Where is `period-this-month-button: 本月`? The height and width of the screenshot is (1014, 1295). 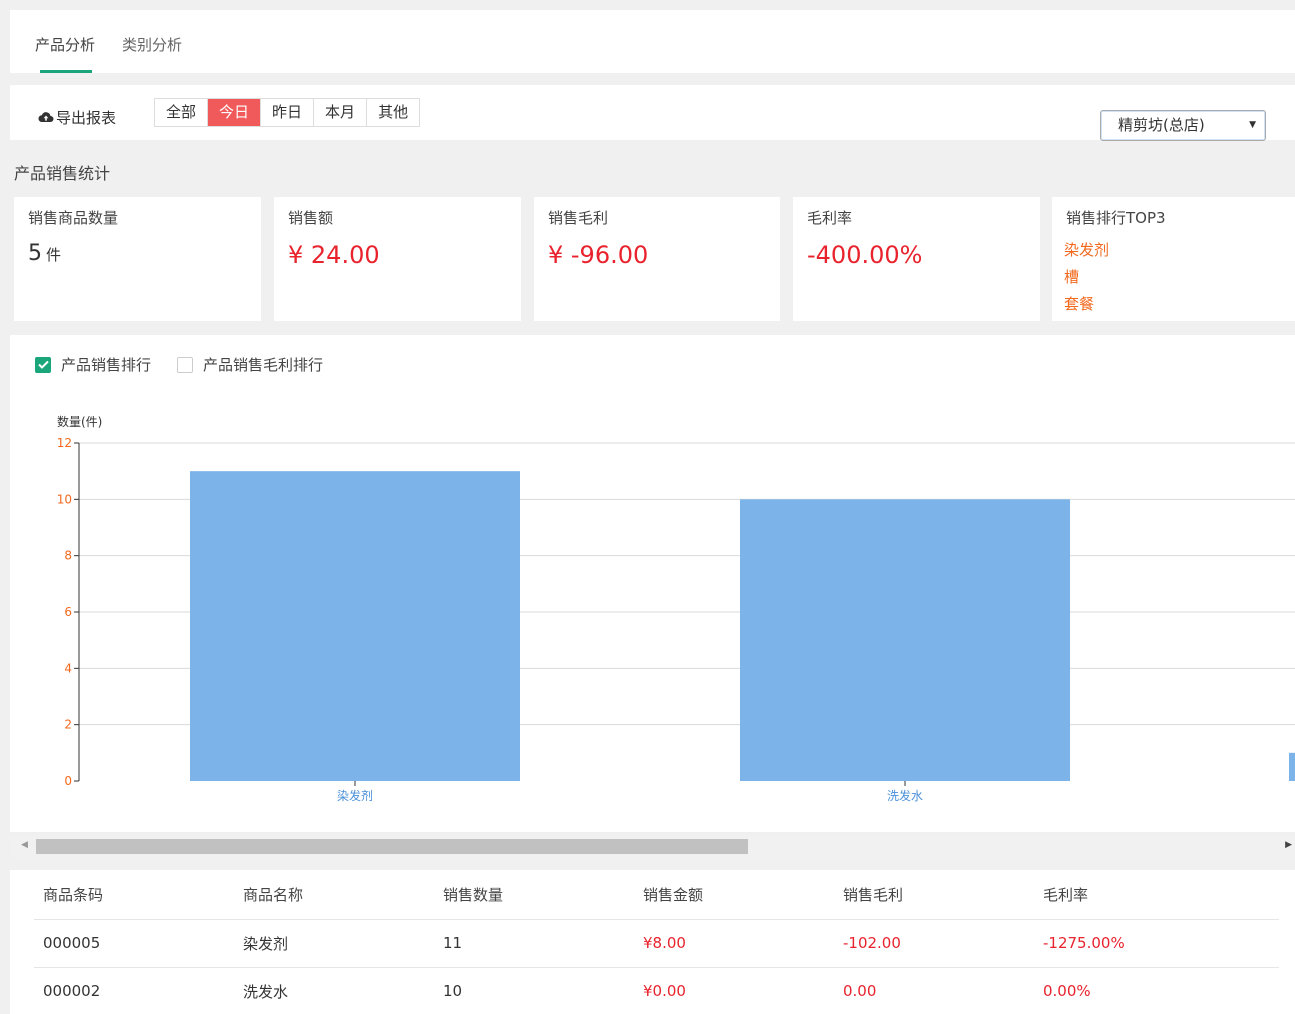 period-this-month-button: 本月 is located at coordinates (341, 112).